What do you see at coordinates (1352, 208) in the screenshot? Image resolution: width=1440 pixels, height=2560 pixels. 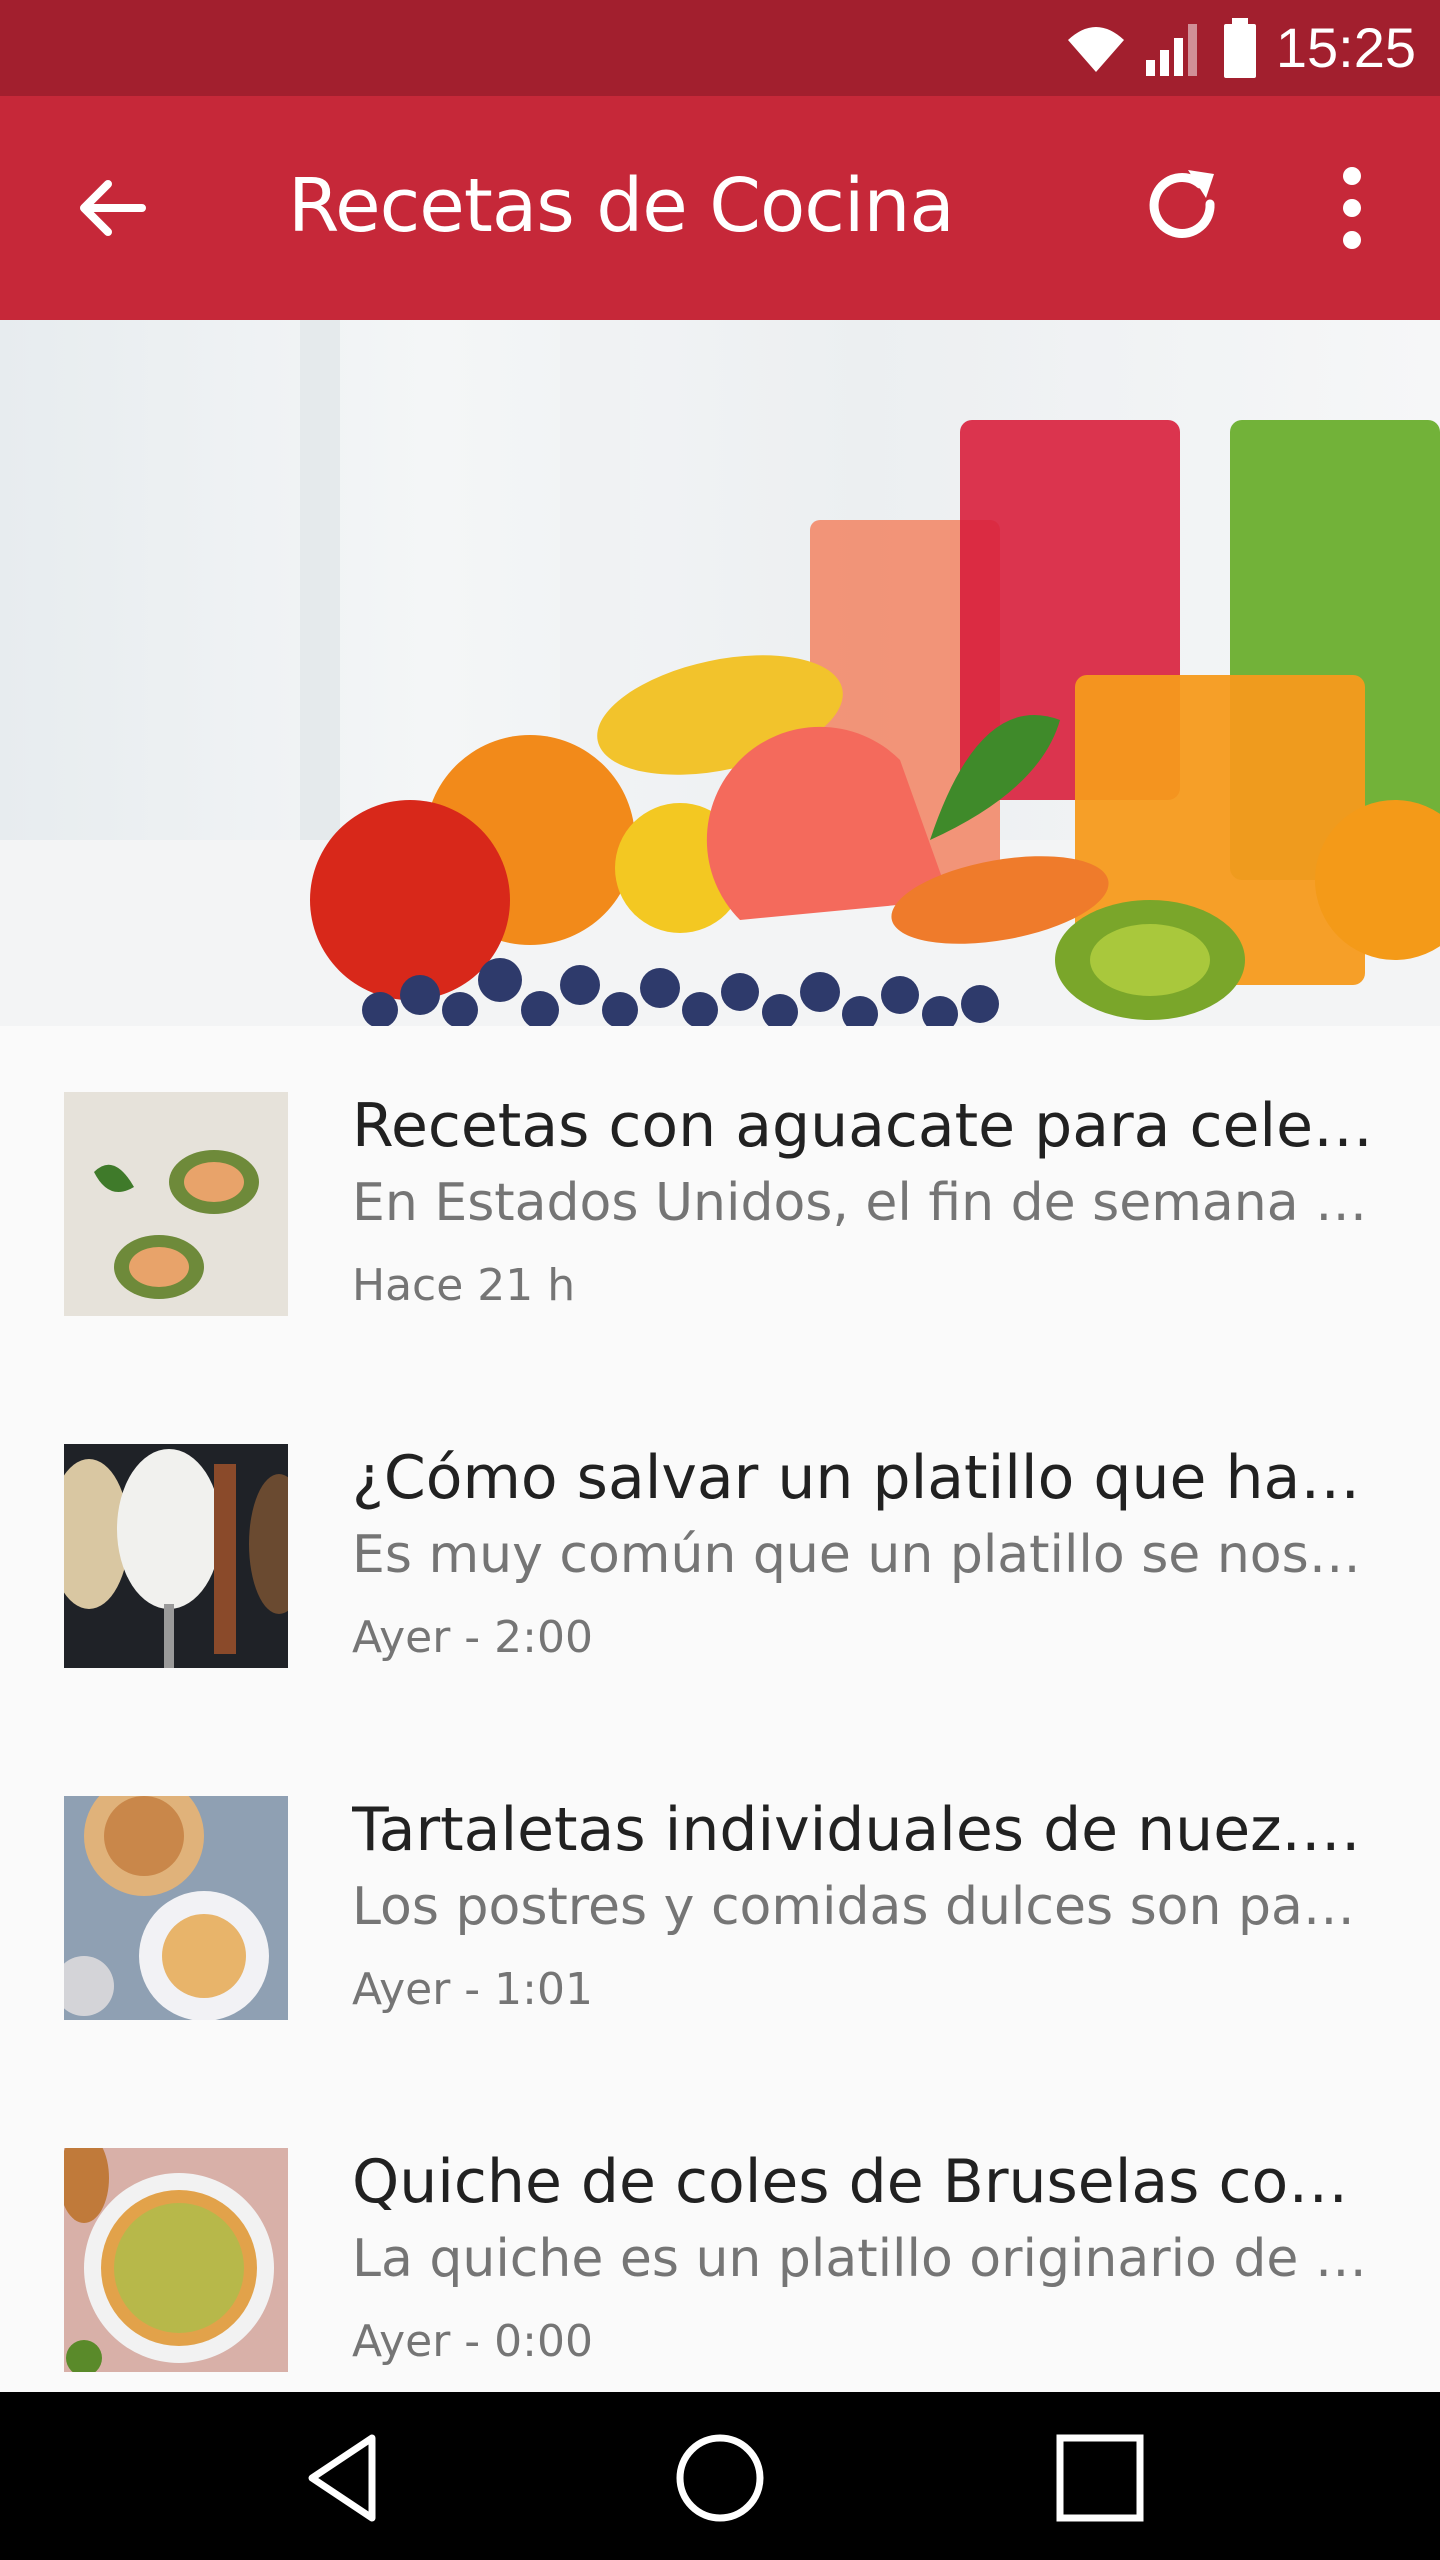 I see `more-vert-icon` at bounding box center [1352, 208].